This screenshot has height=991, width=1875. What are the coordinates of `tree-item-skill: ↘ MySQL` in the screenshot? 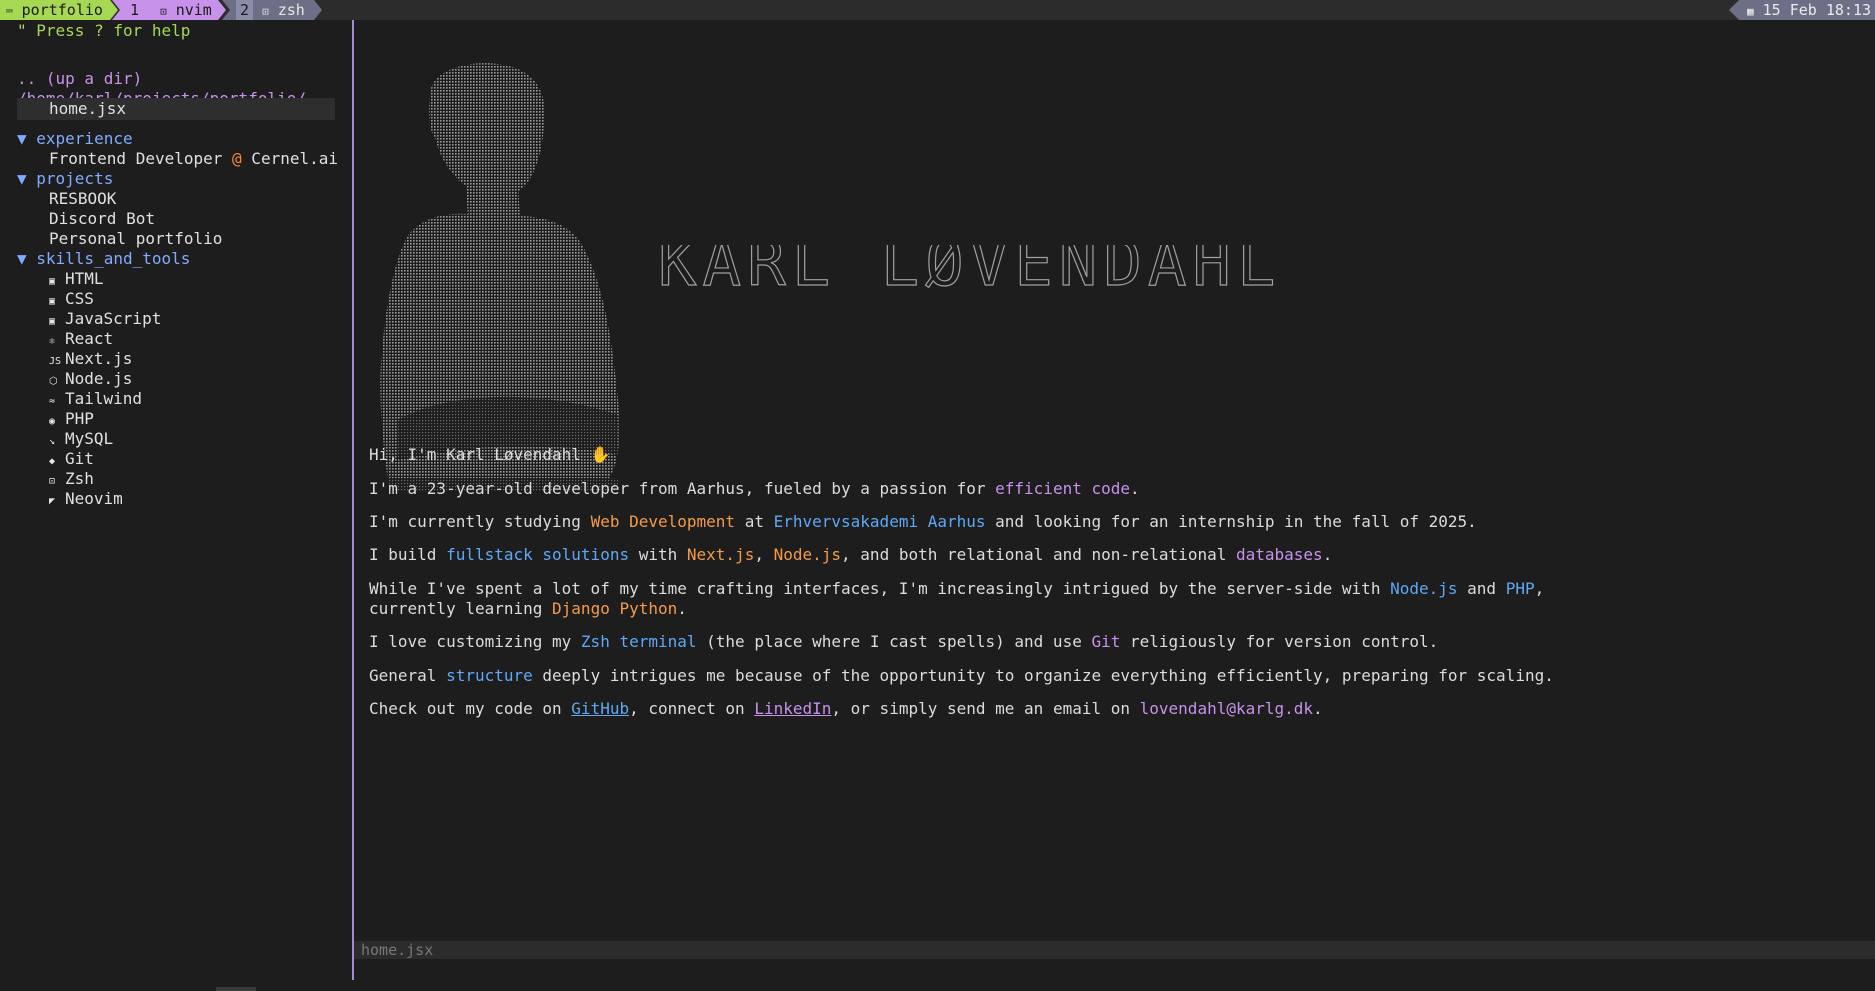 It's located at (81, 439).